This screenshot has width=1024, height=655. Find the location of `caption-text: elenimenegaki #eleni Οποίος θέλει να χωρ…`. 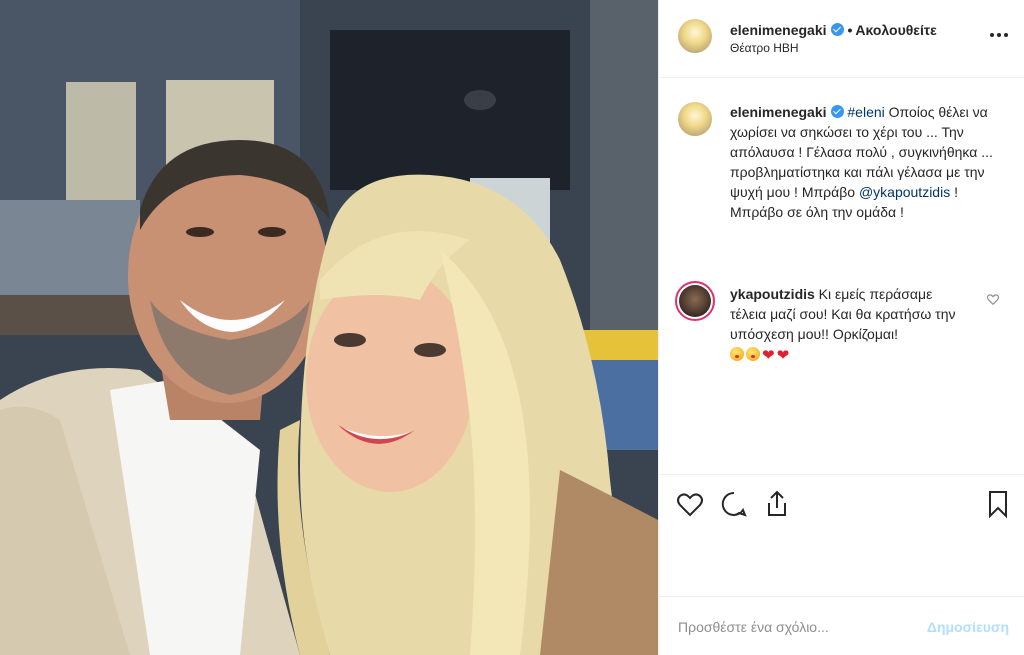

caption-text: elenimenegaki #eleni Οποίος θέλει να χωρ… is located at coordinates (866, 162).